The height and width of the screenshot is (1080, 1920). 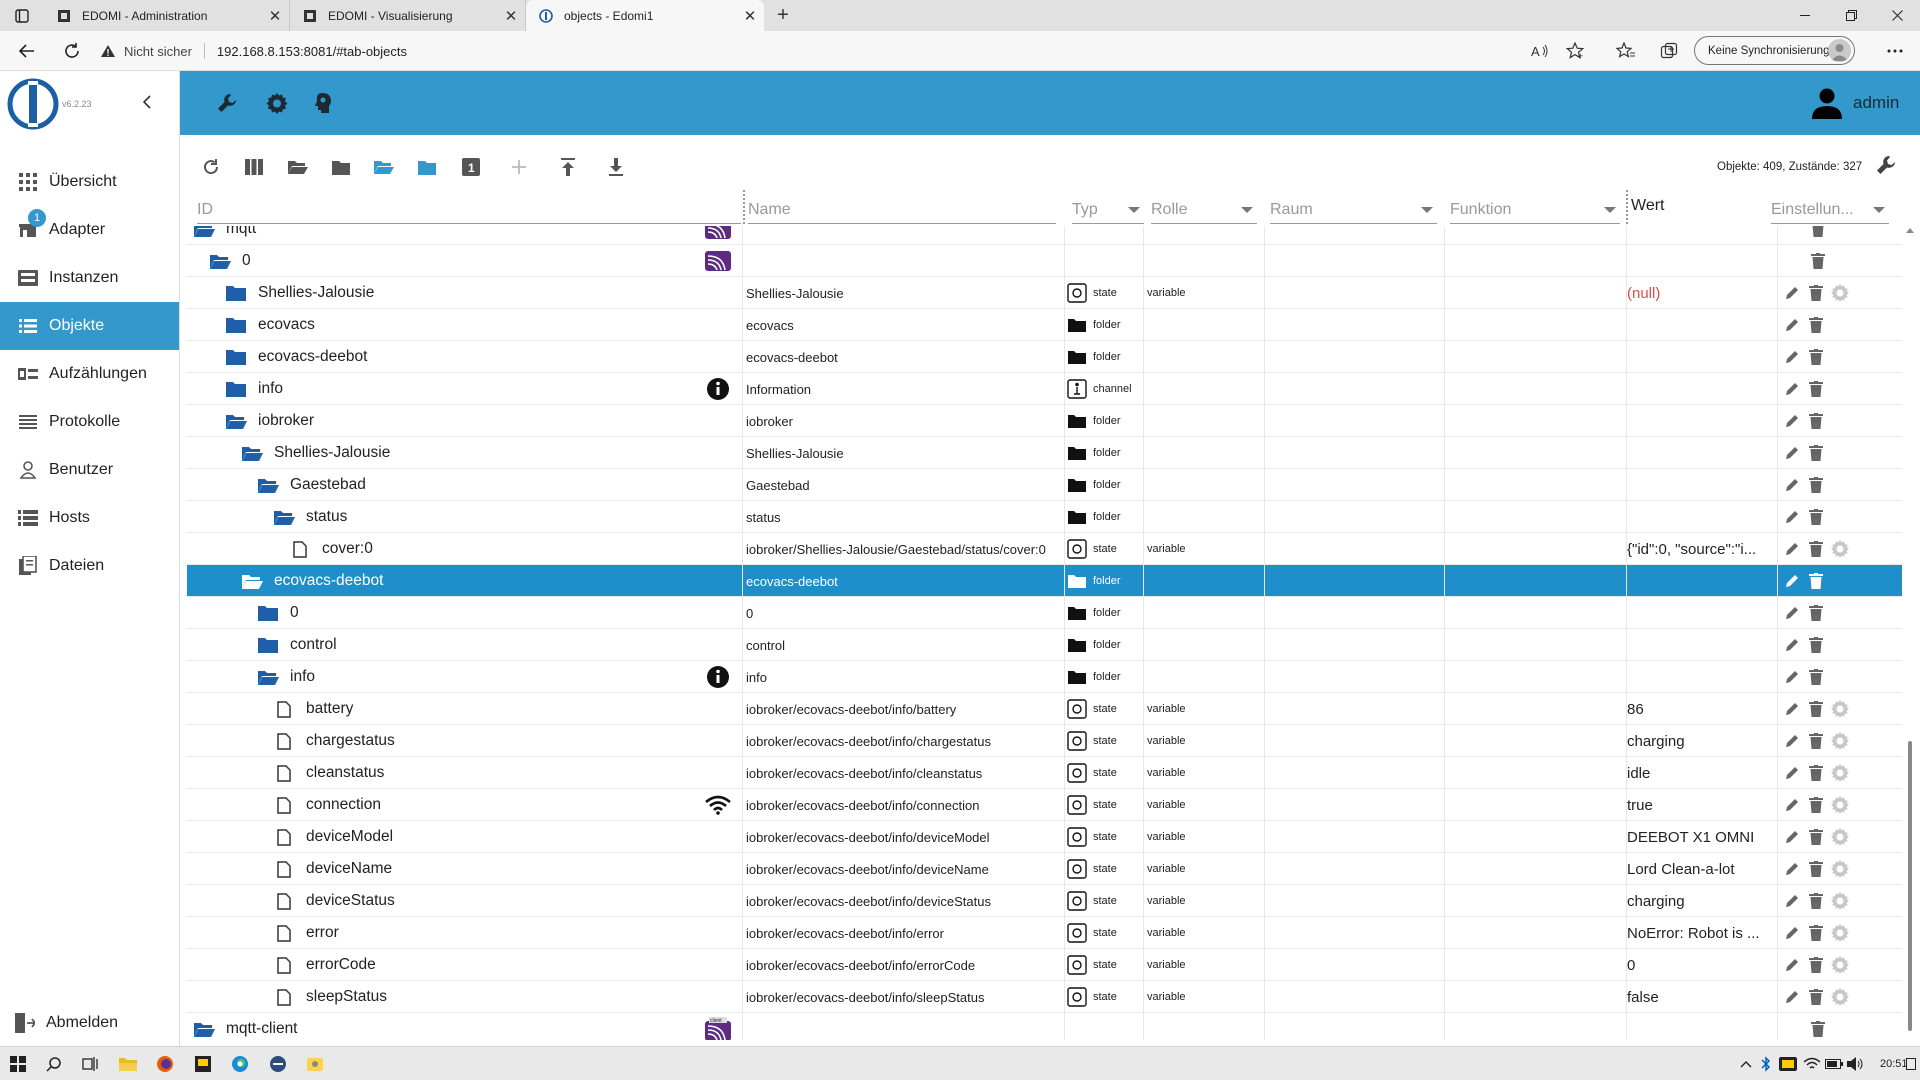 I want to click on table-row: info Information channel, so click(x=1044, y=389).